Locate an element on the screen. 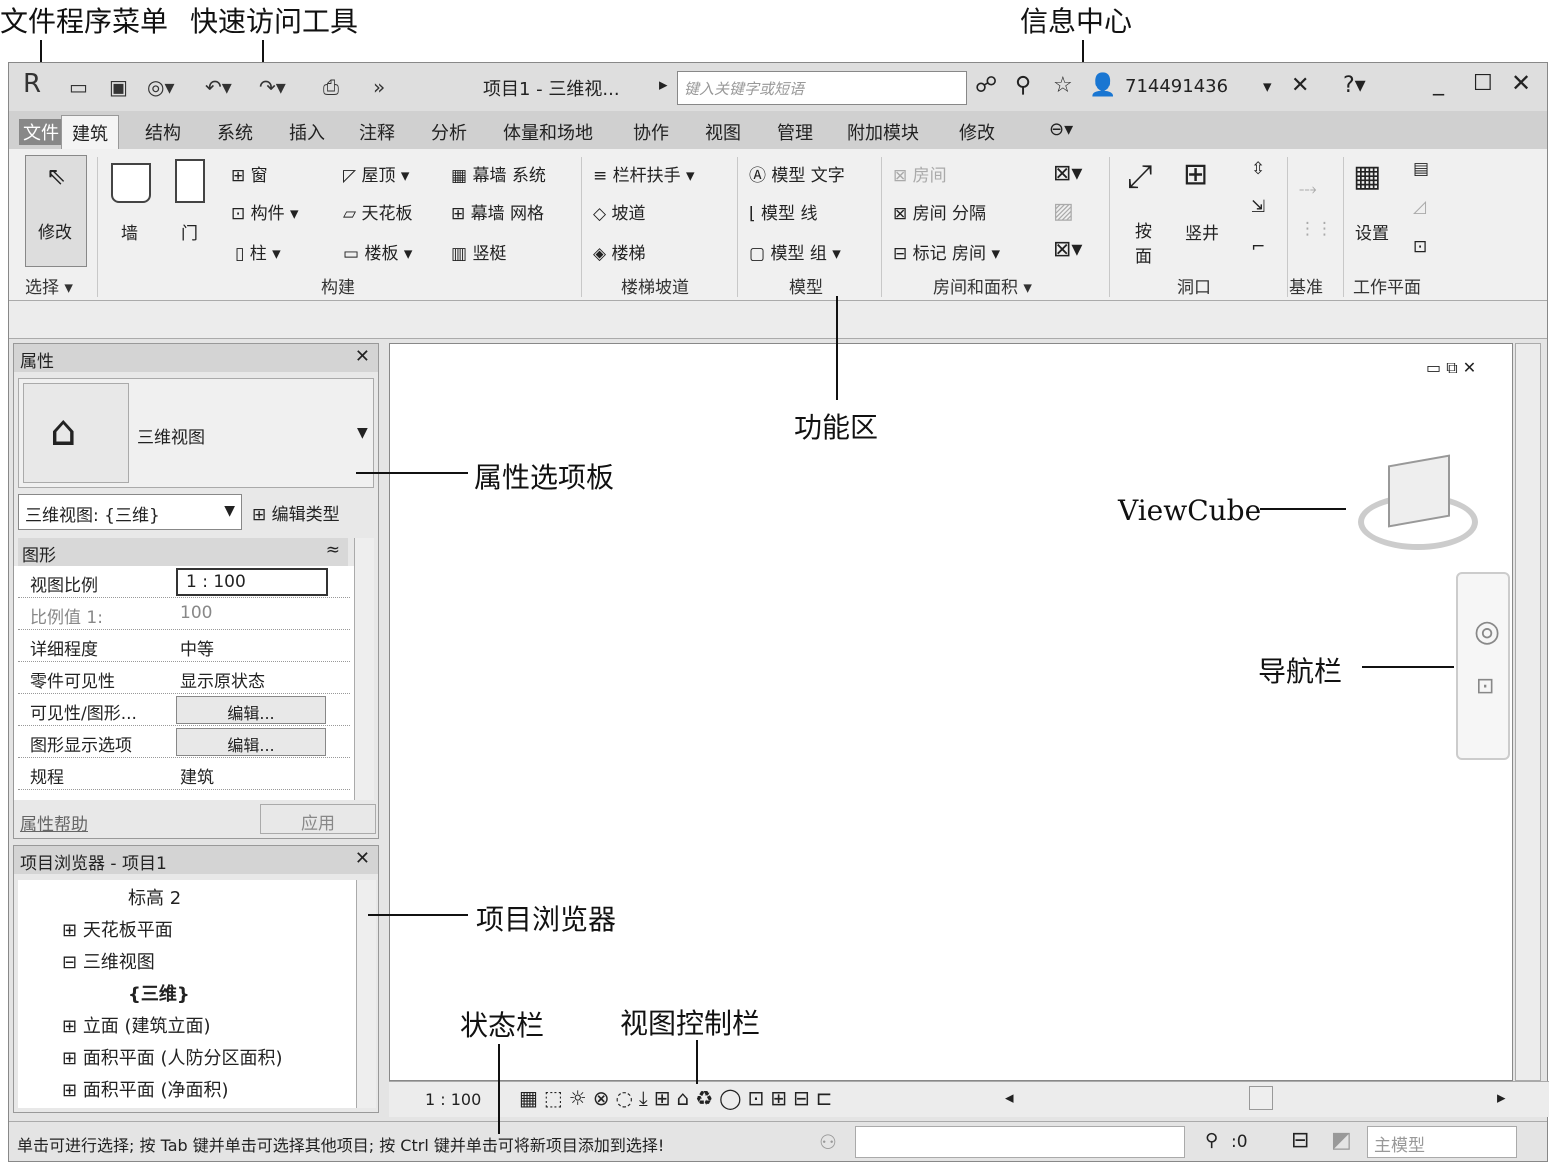 The image size is (1555, 1164). open-icon: ▭ is located at coordinates (78, 87).